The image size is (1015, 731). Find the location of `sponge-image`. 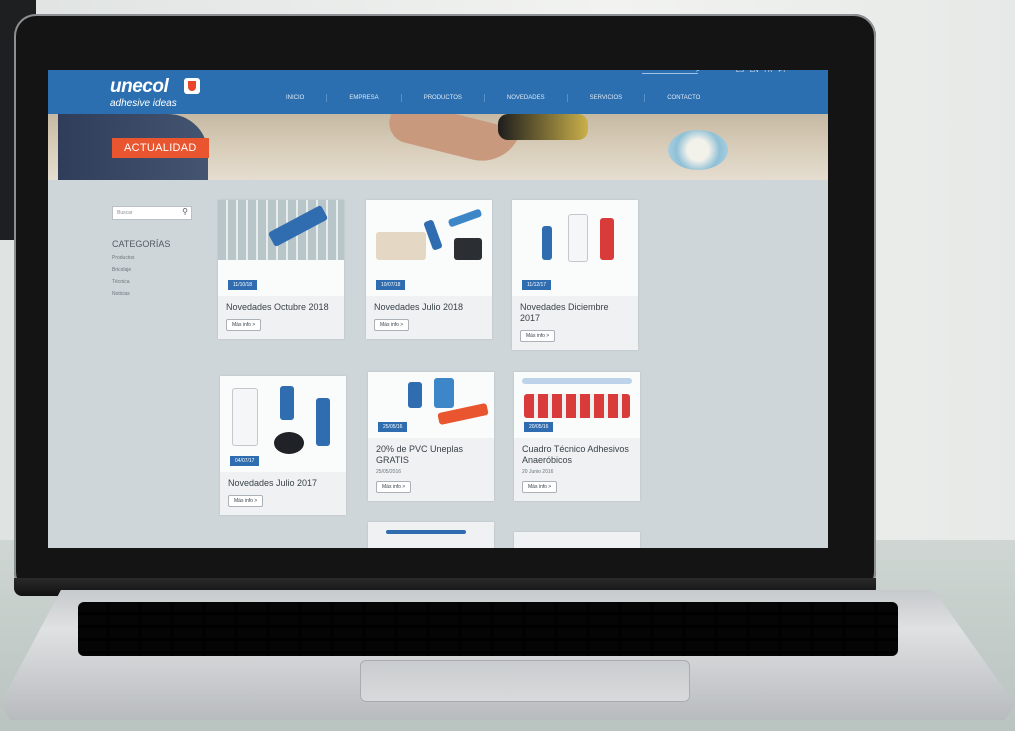

sponge-image is located at coordinates (401, 246).